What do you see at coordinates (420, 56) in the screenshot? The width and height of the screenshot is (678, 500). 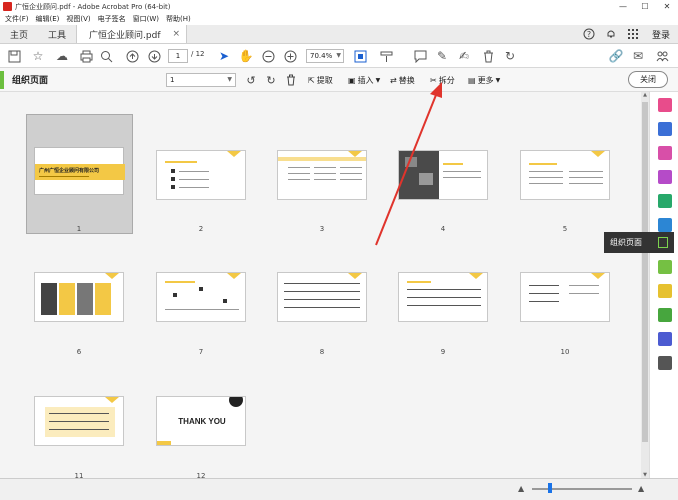 I see `comment-icon` at bounding box center [420, 56].